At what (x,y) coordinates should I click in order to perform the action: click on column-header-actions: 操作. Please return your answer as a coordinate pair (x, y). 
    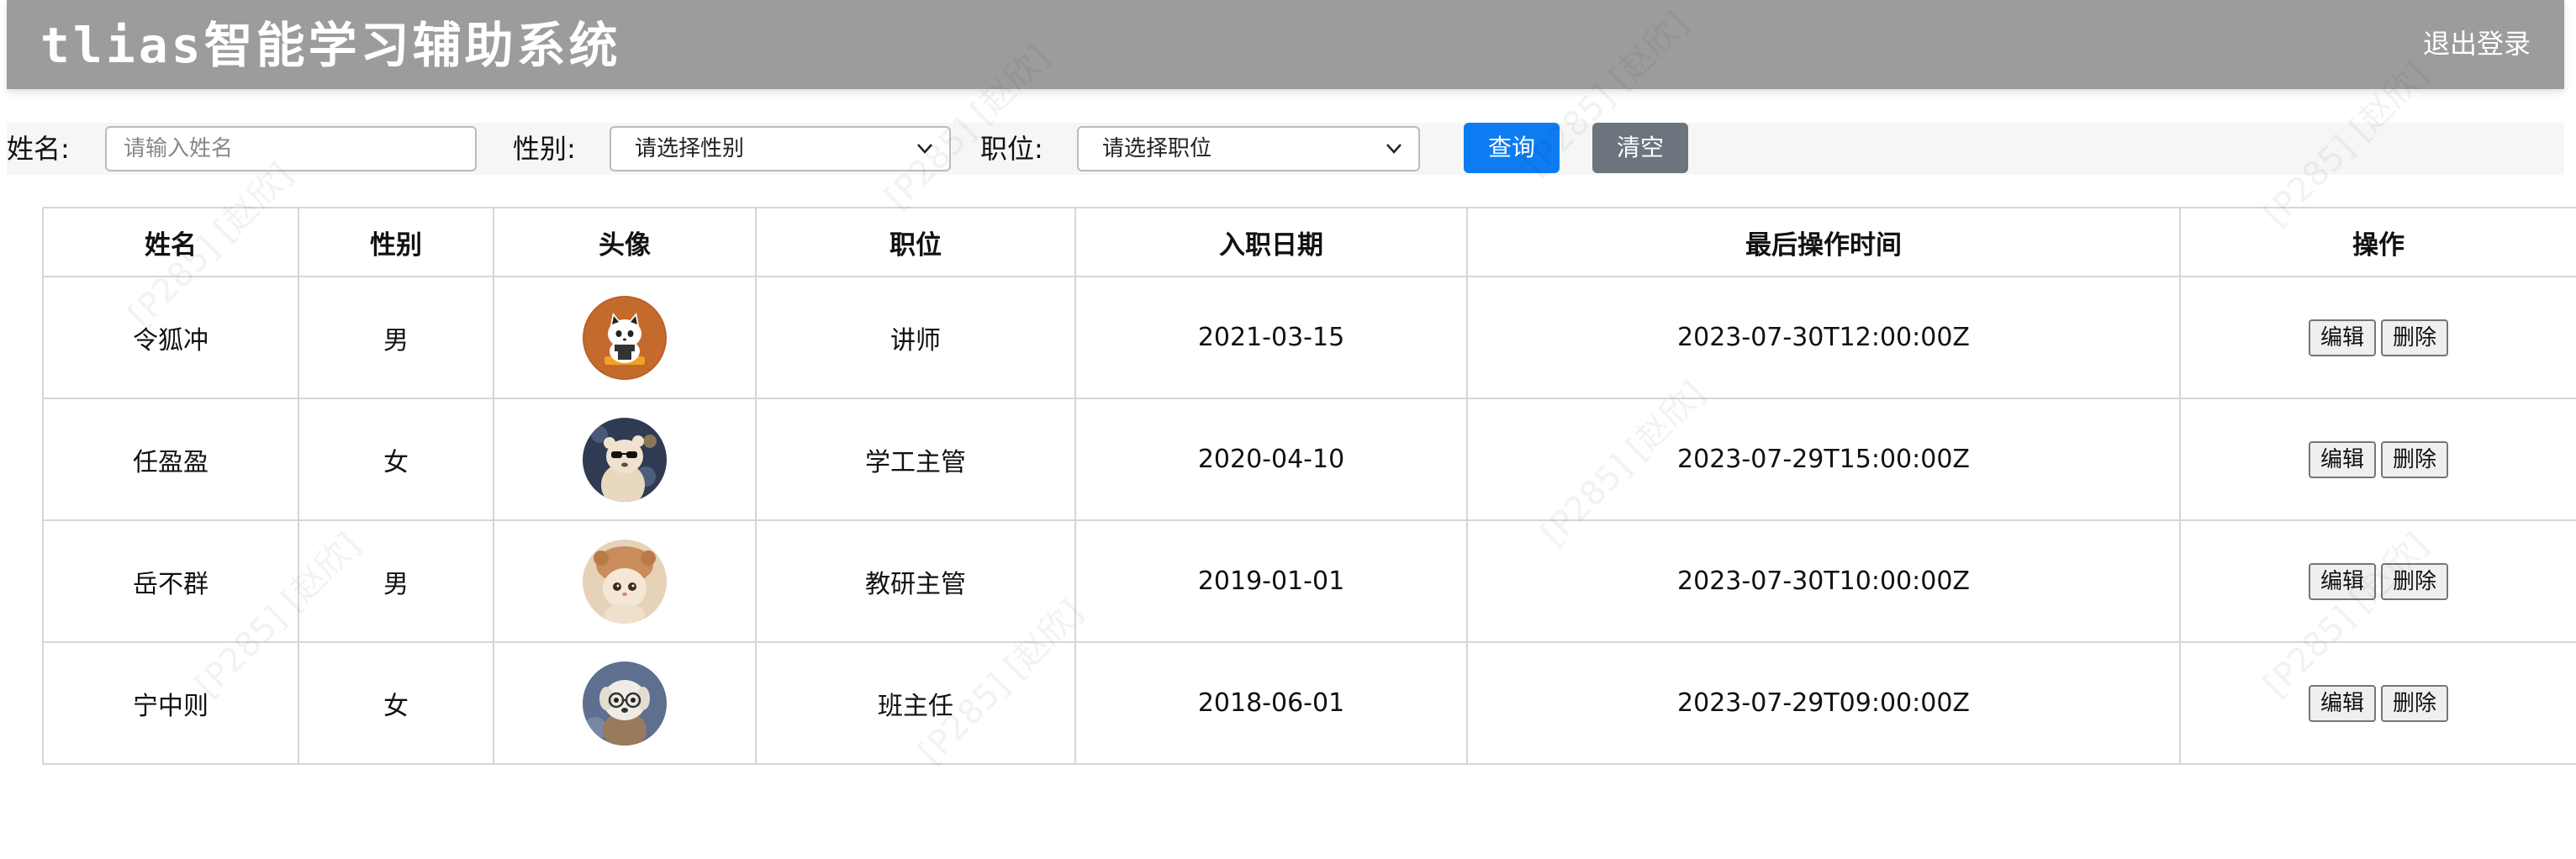
    Looking at the image, I should click on (2377, 242).